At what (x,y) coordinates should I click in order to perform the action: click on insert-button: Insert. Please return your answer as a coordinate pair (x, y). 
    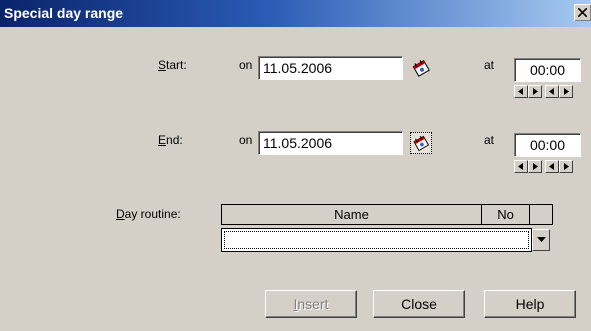
    Looking at the image, I should click on (311, 304).